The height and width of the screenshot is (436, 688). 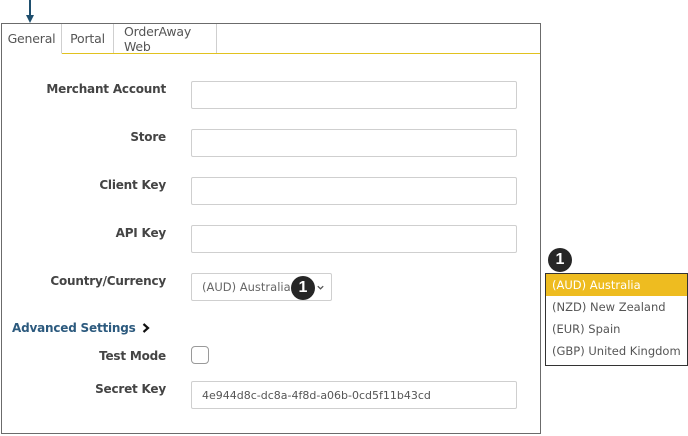 What do you see at coordinates (165, 39) in the screenshot?
I see `tab-orderaway-web: OrderAway Web` at bounding box center [165, 39].